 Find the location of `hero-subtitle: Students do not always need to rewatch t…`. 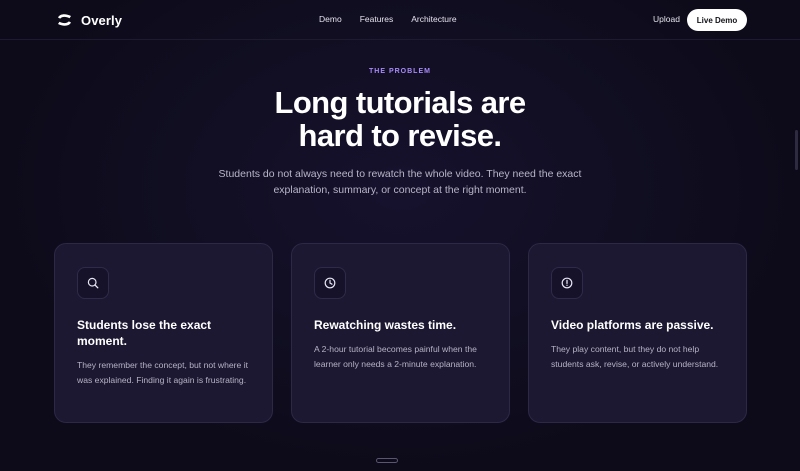

hero-subtitle: Students do not always need to rewatch t… is located at coordinates (400, 182).